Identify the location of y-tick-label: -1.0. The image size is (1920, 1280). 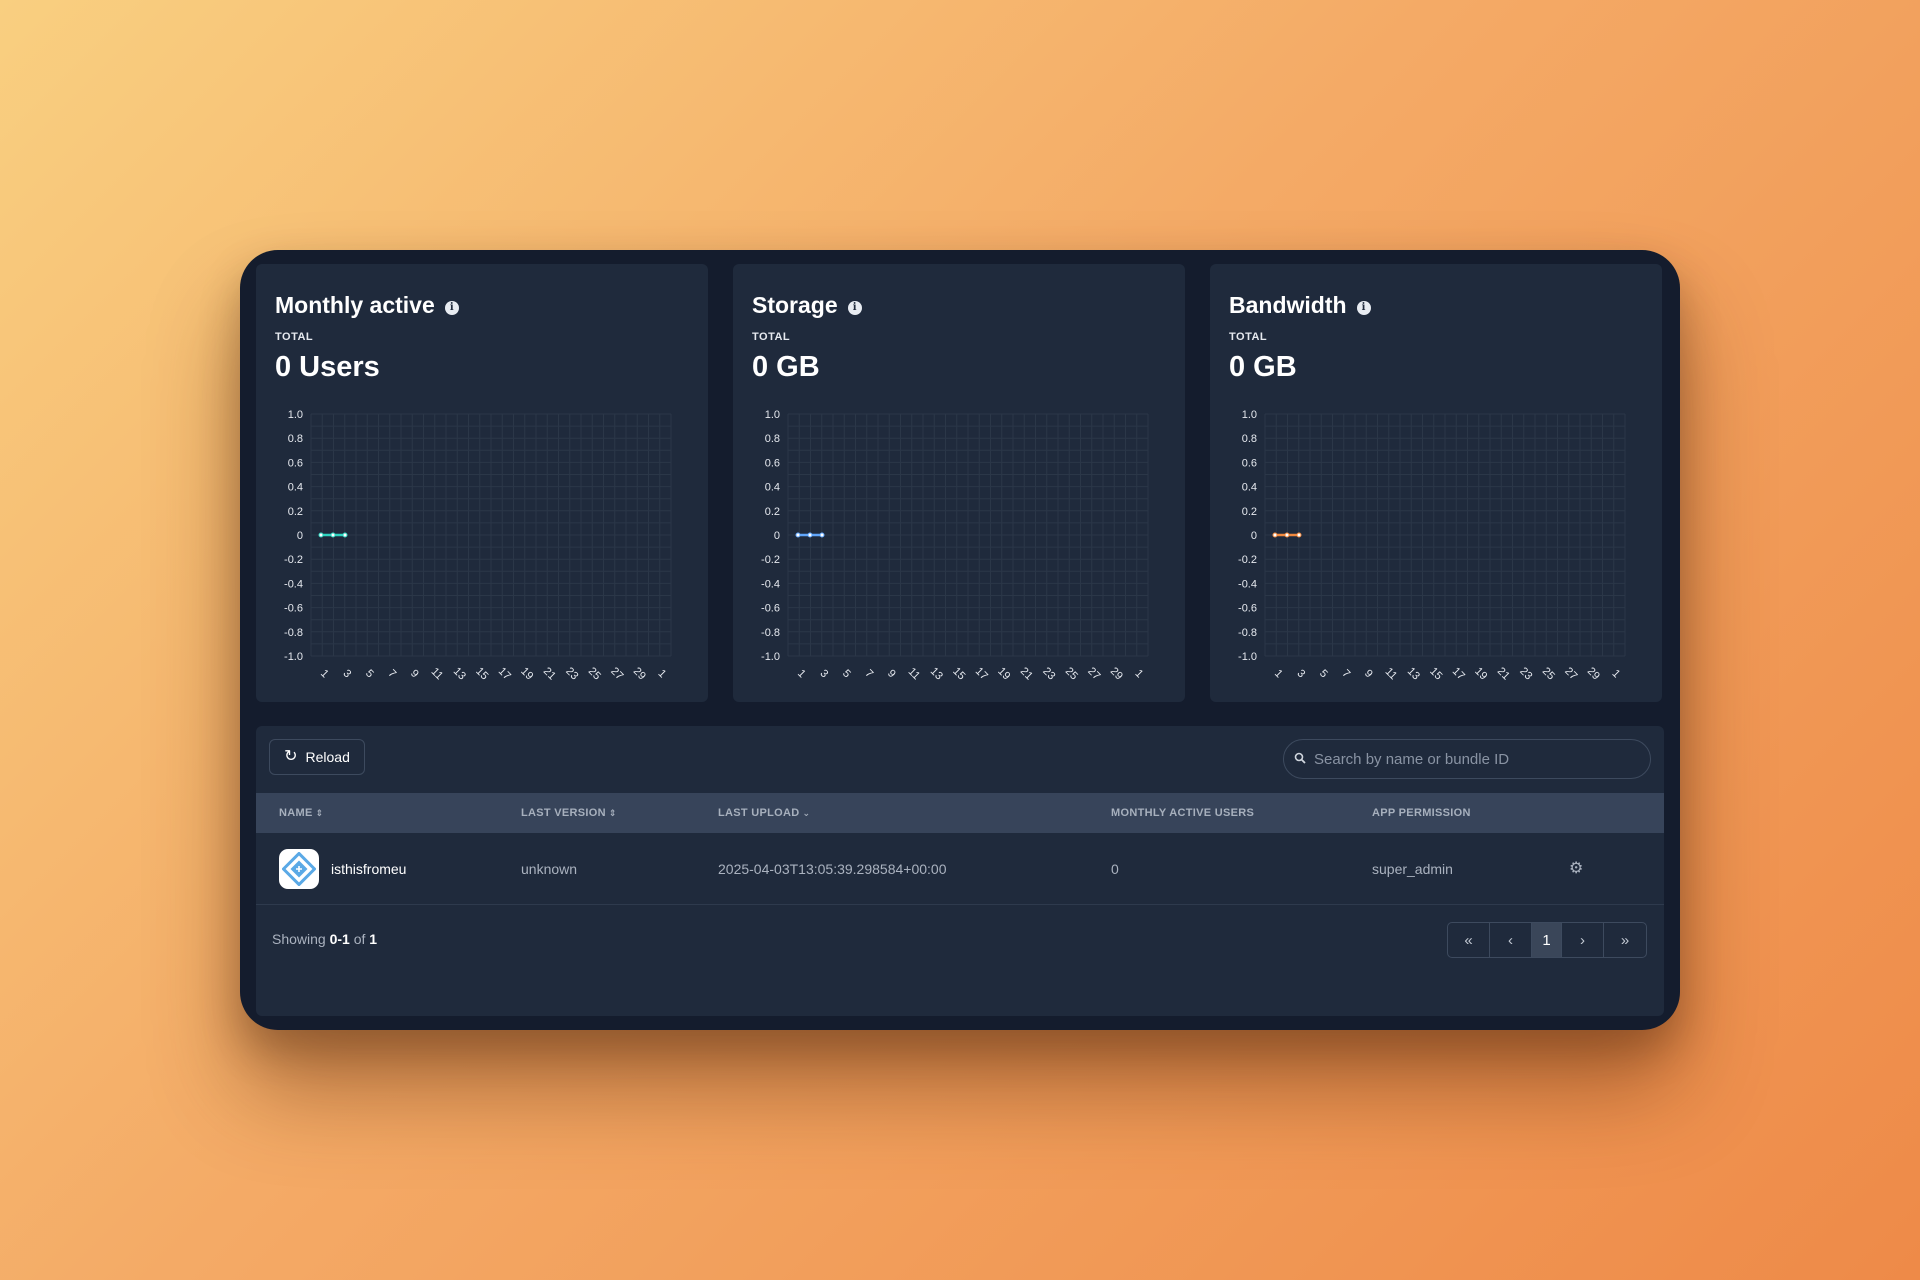
(293, 657).